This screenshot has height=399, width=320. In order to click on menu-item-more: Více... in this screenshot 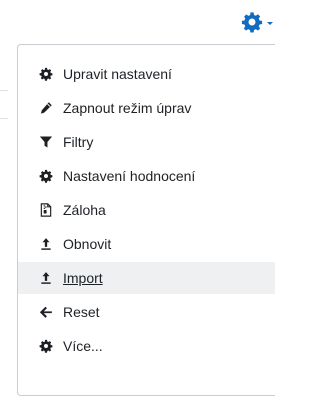, I will do `click(146, 346)`.